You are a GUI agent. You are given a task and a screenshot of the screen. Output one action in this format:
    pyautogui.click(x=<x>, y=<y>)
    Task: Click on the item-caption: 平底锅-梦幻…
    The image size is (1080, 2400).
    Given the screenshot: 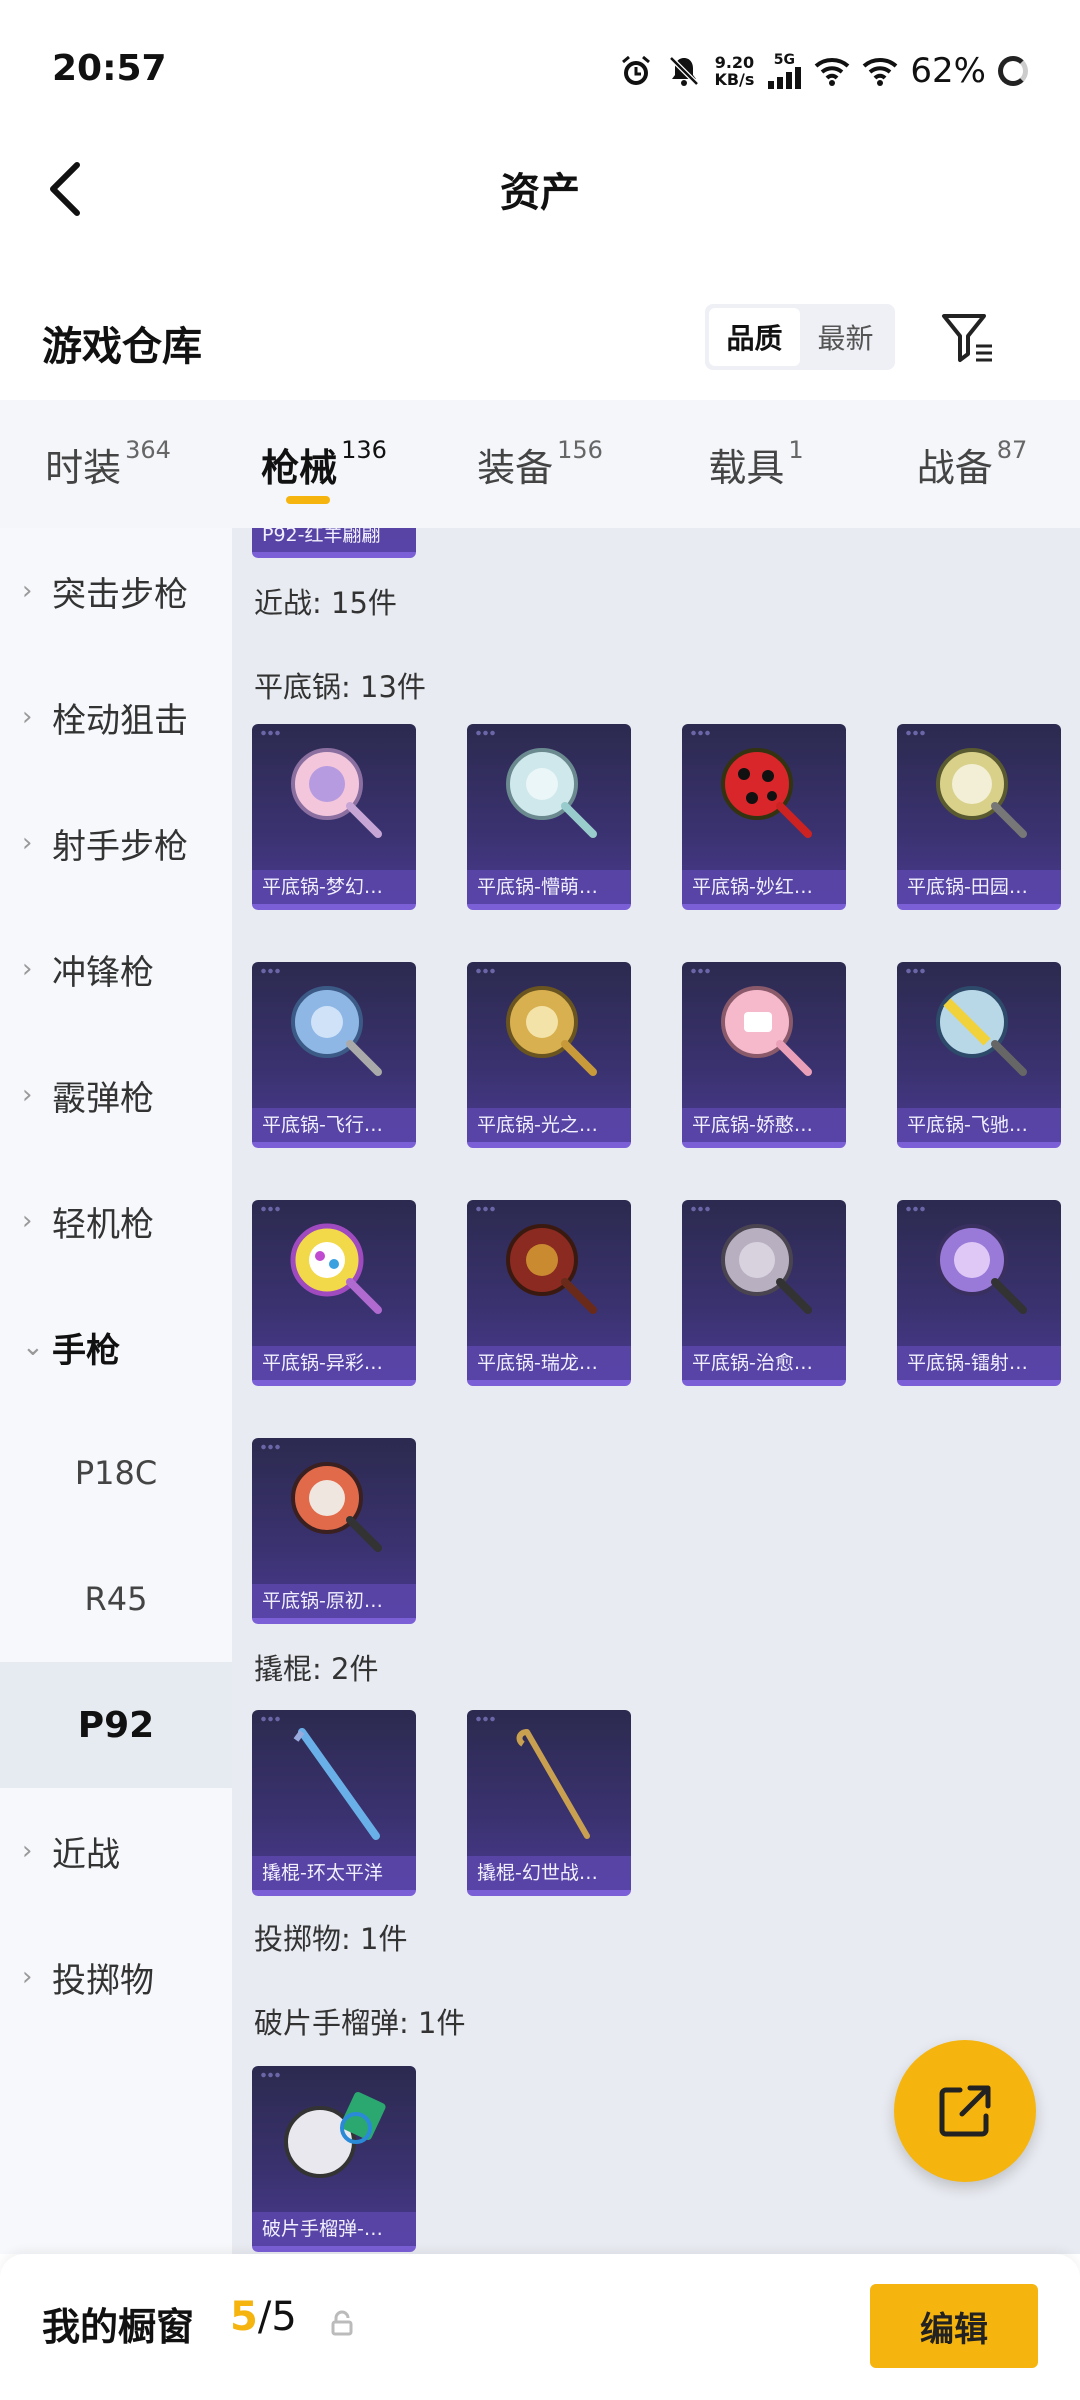 What is the action you would take?
    pyautogui.click(x=334, y=887)
    